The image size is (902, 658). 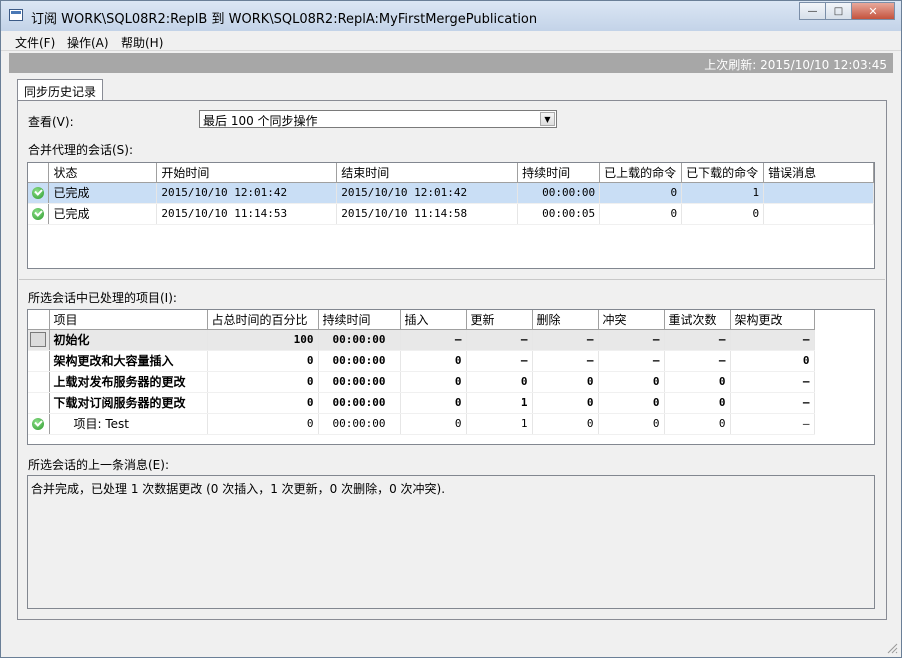 I want to click on cell-downloaded: 0, so click(x=723, y=214).